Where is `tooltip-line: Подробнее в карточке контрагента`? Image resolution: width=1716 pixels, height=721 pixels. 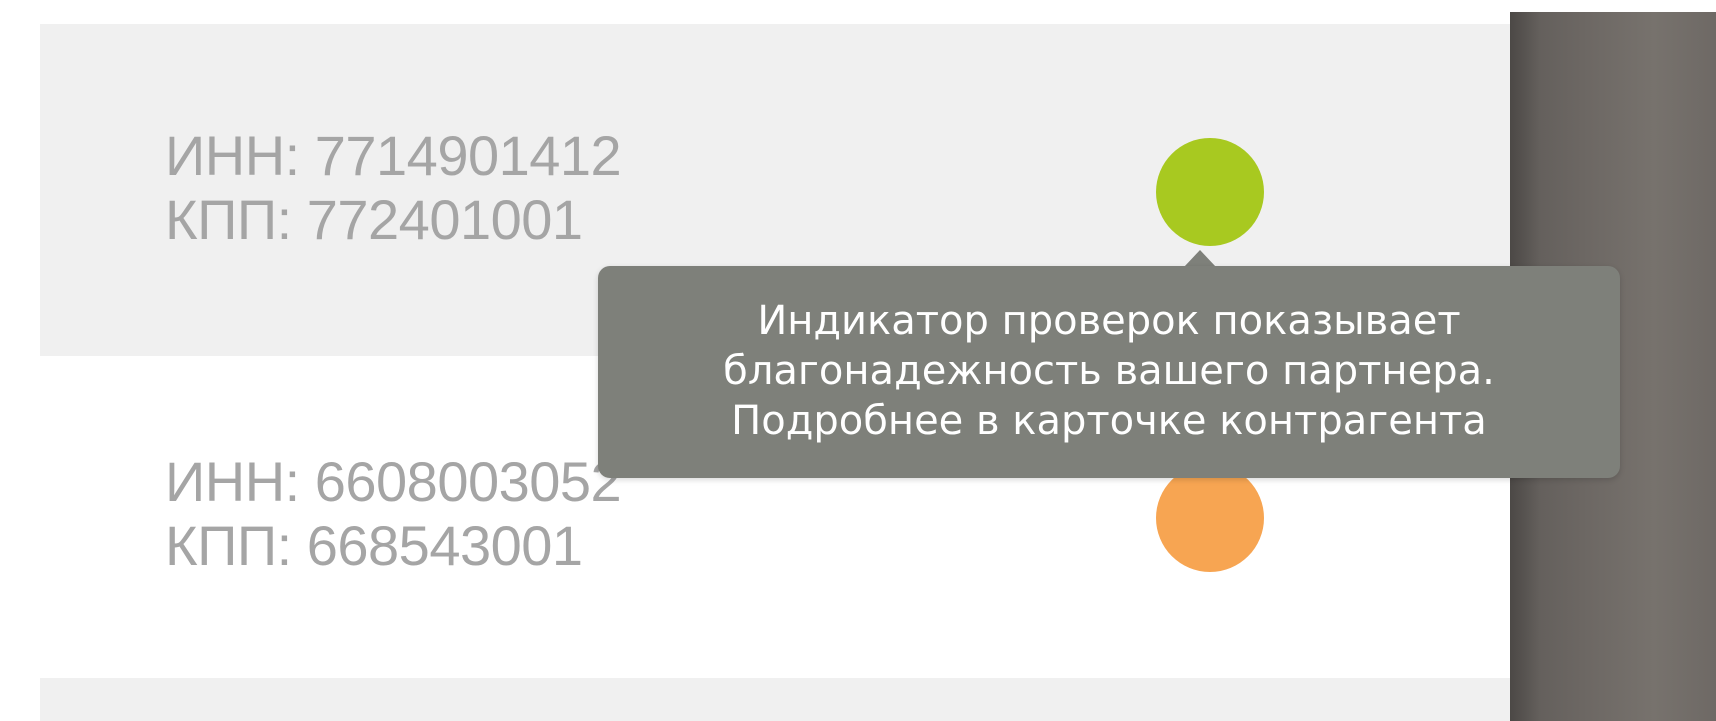 tooltip-line: Подробнее в карточке контрагента is located at coordinates (1109, 421).